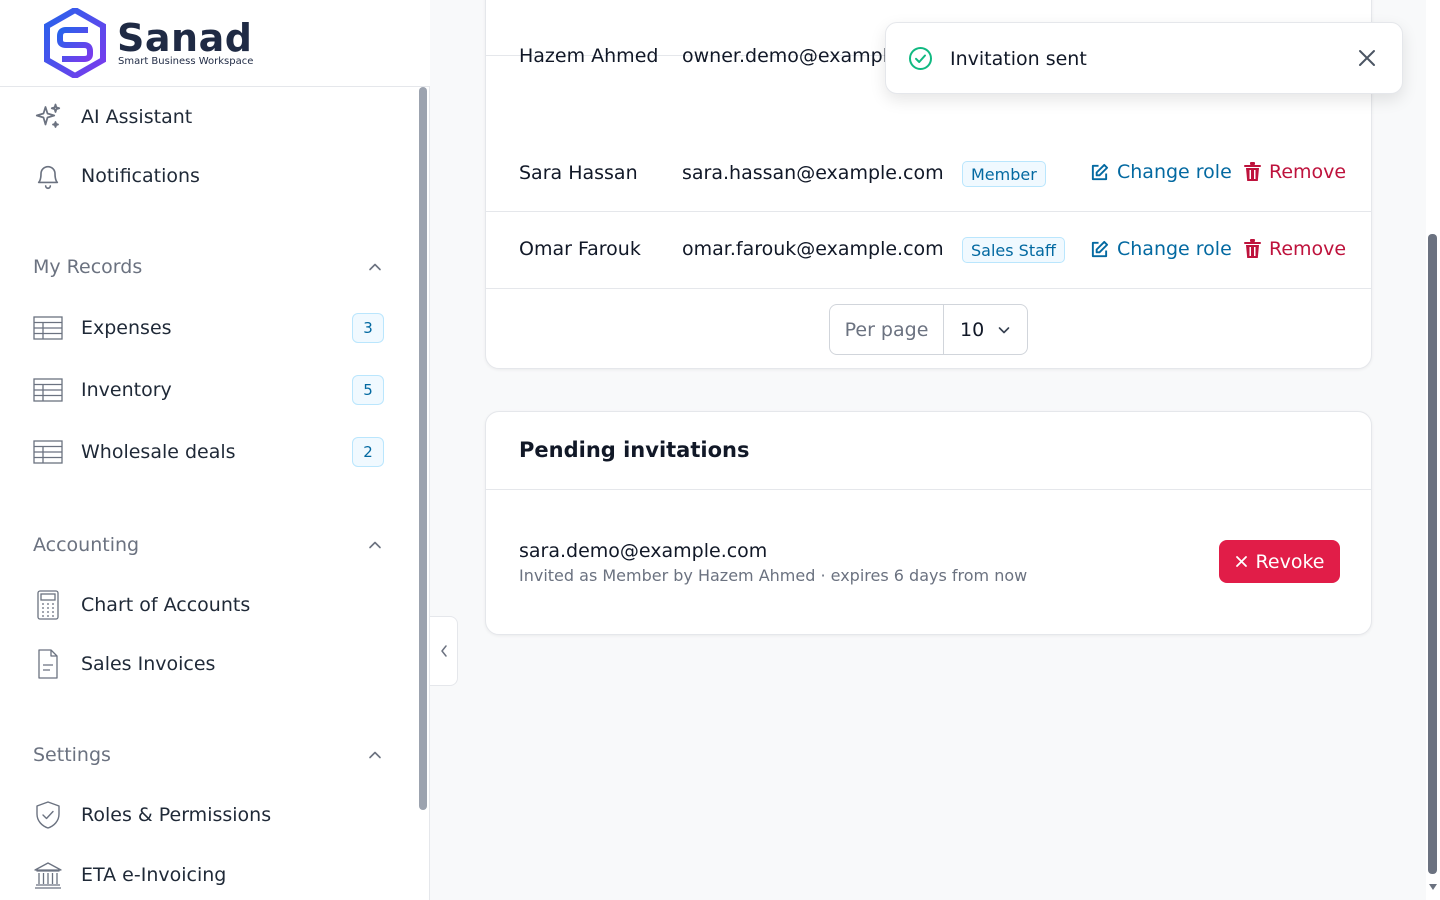  Describe the element at coordinates (186, 61) in the screenshot. I see `brand-tagline: Smart Business Workspace` at that location.